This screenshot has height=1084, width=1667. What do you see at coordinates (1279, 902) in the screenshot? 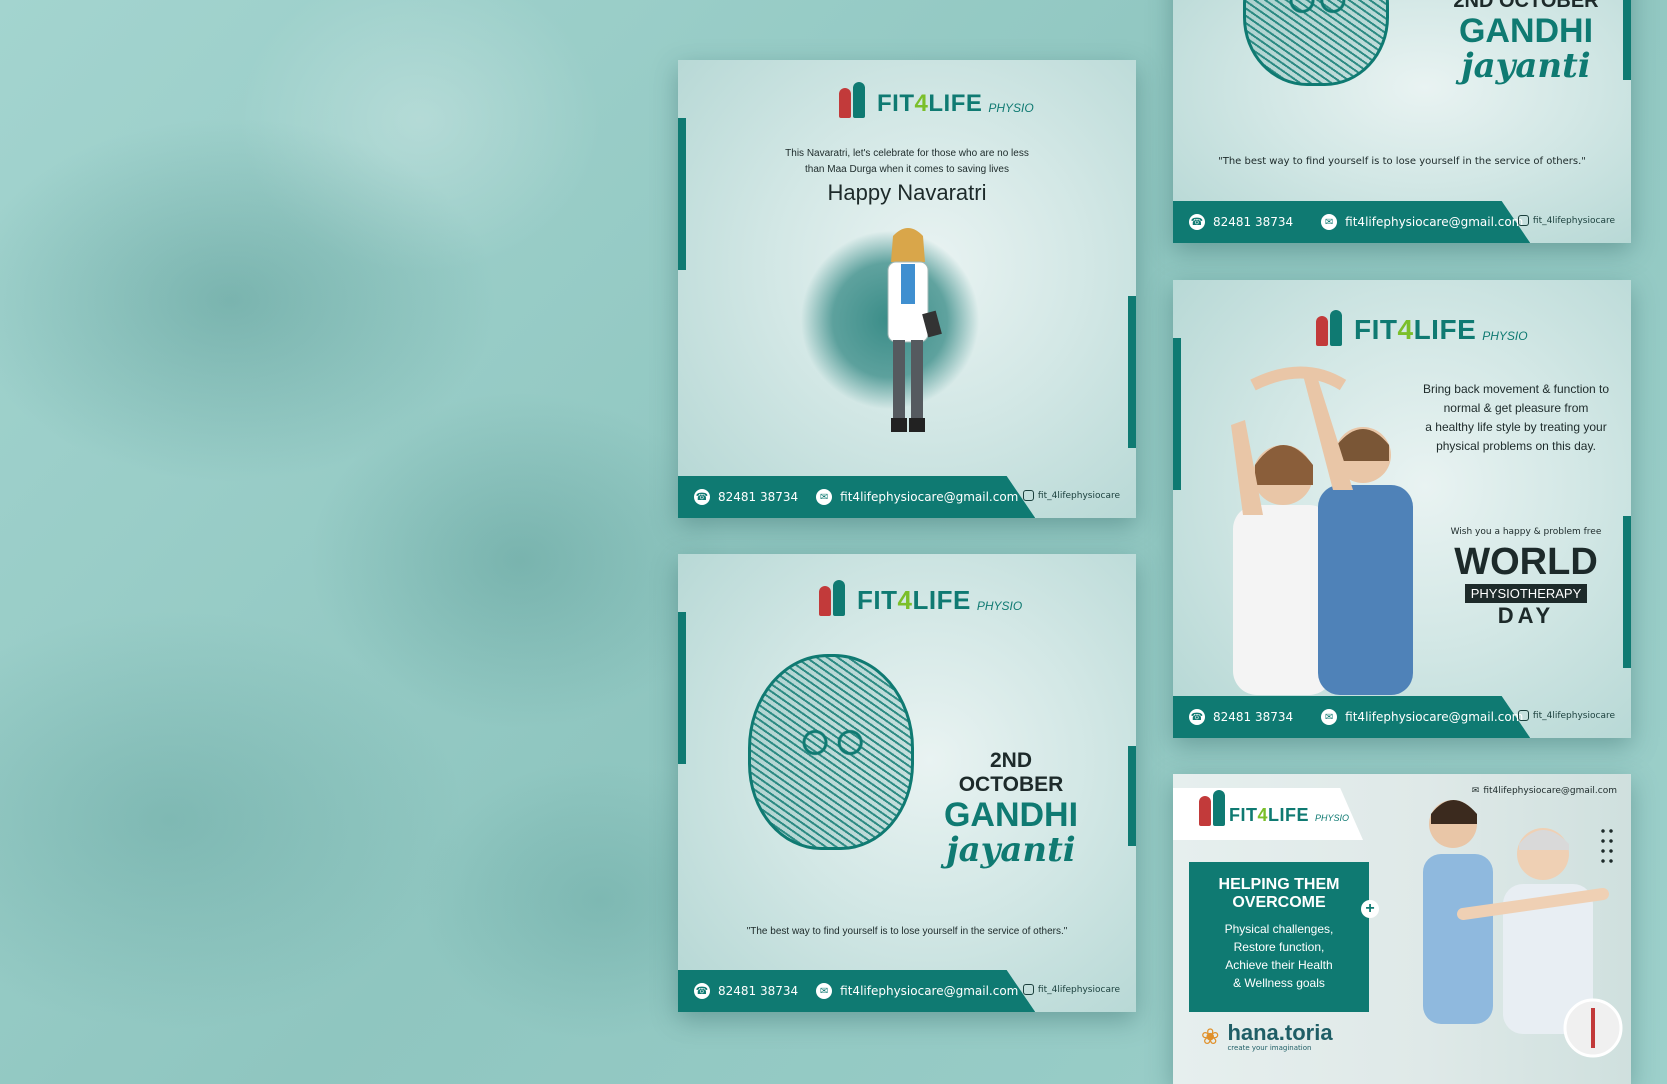
I see `helping-headline-2: OVERCOME` at bounding box center [1279, 902].